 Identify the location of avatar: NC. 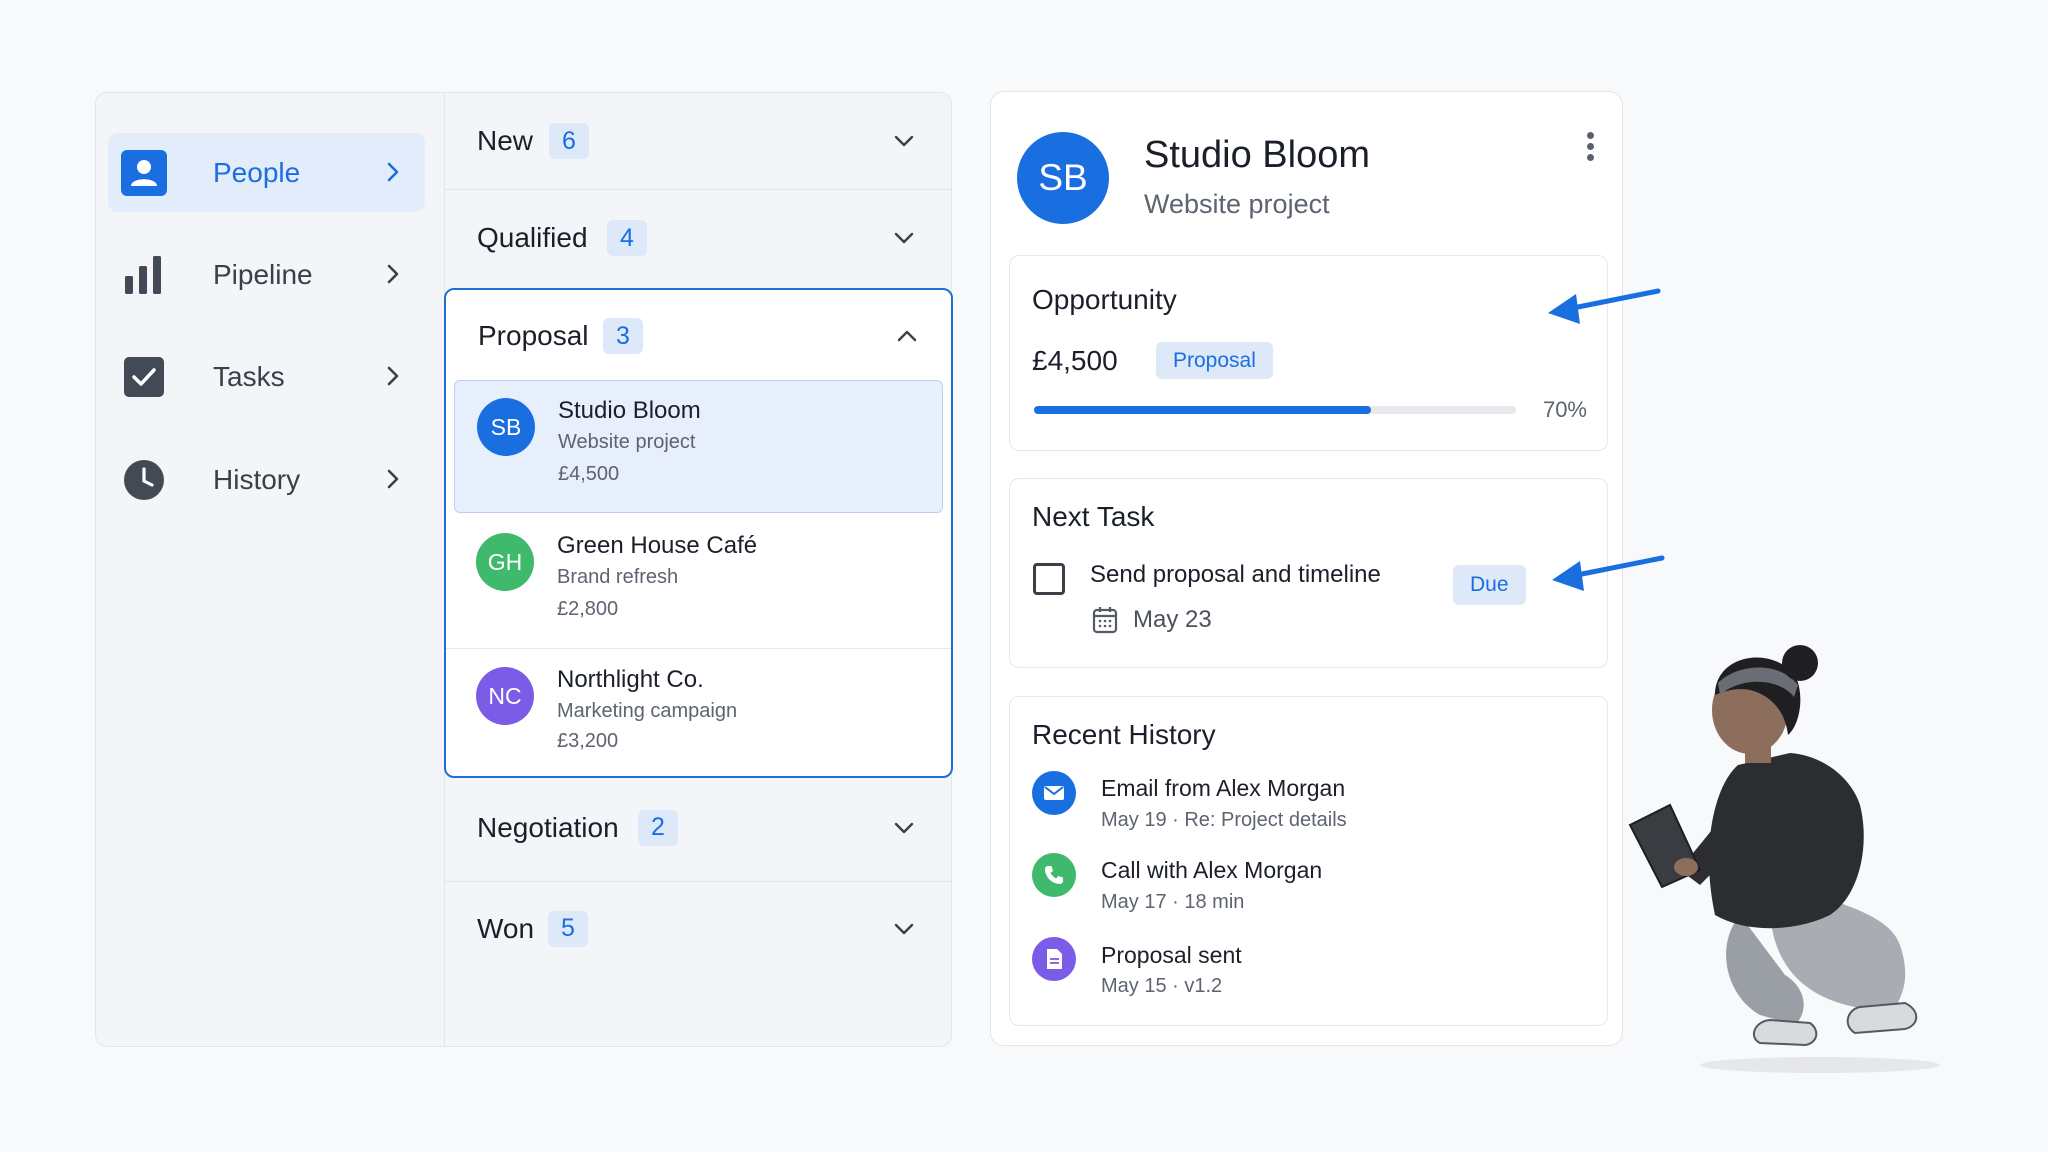
(505, 696).